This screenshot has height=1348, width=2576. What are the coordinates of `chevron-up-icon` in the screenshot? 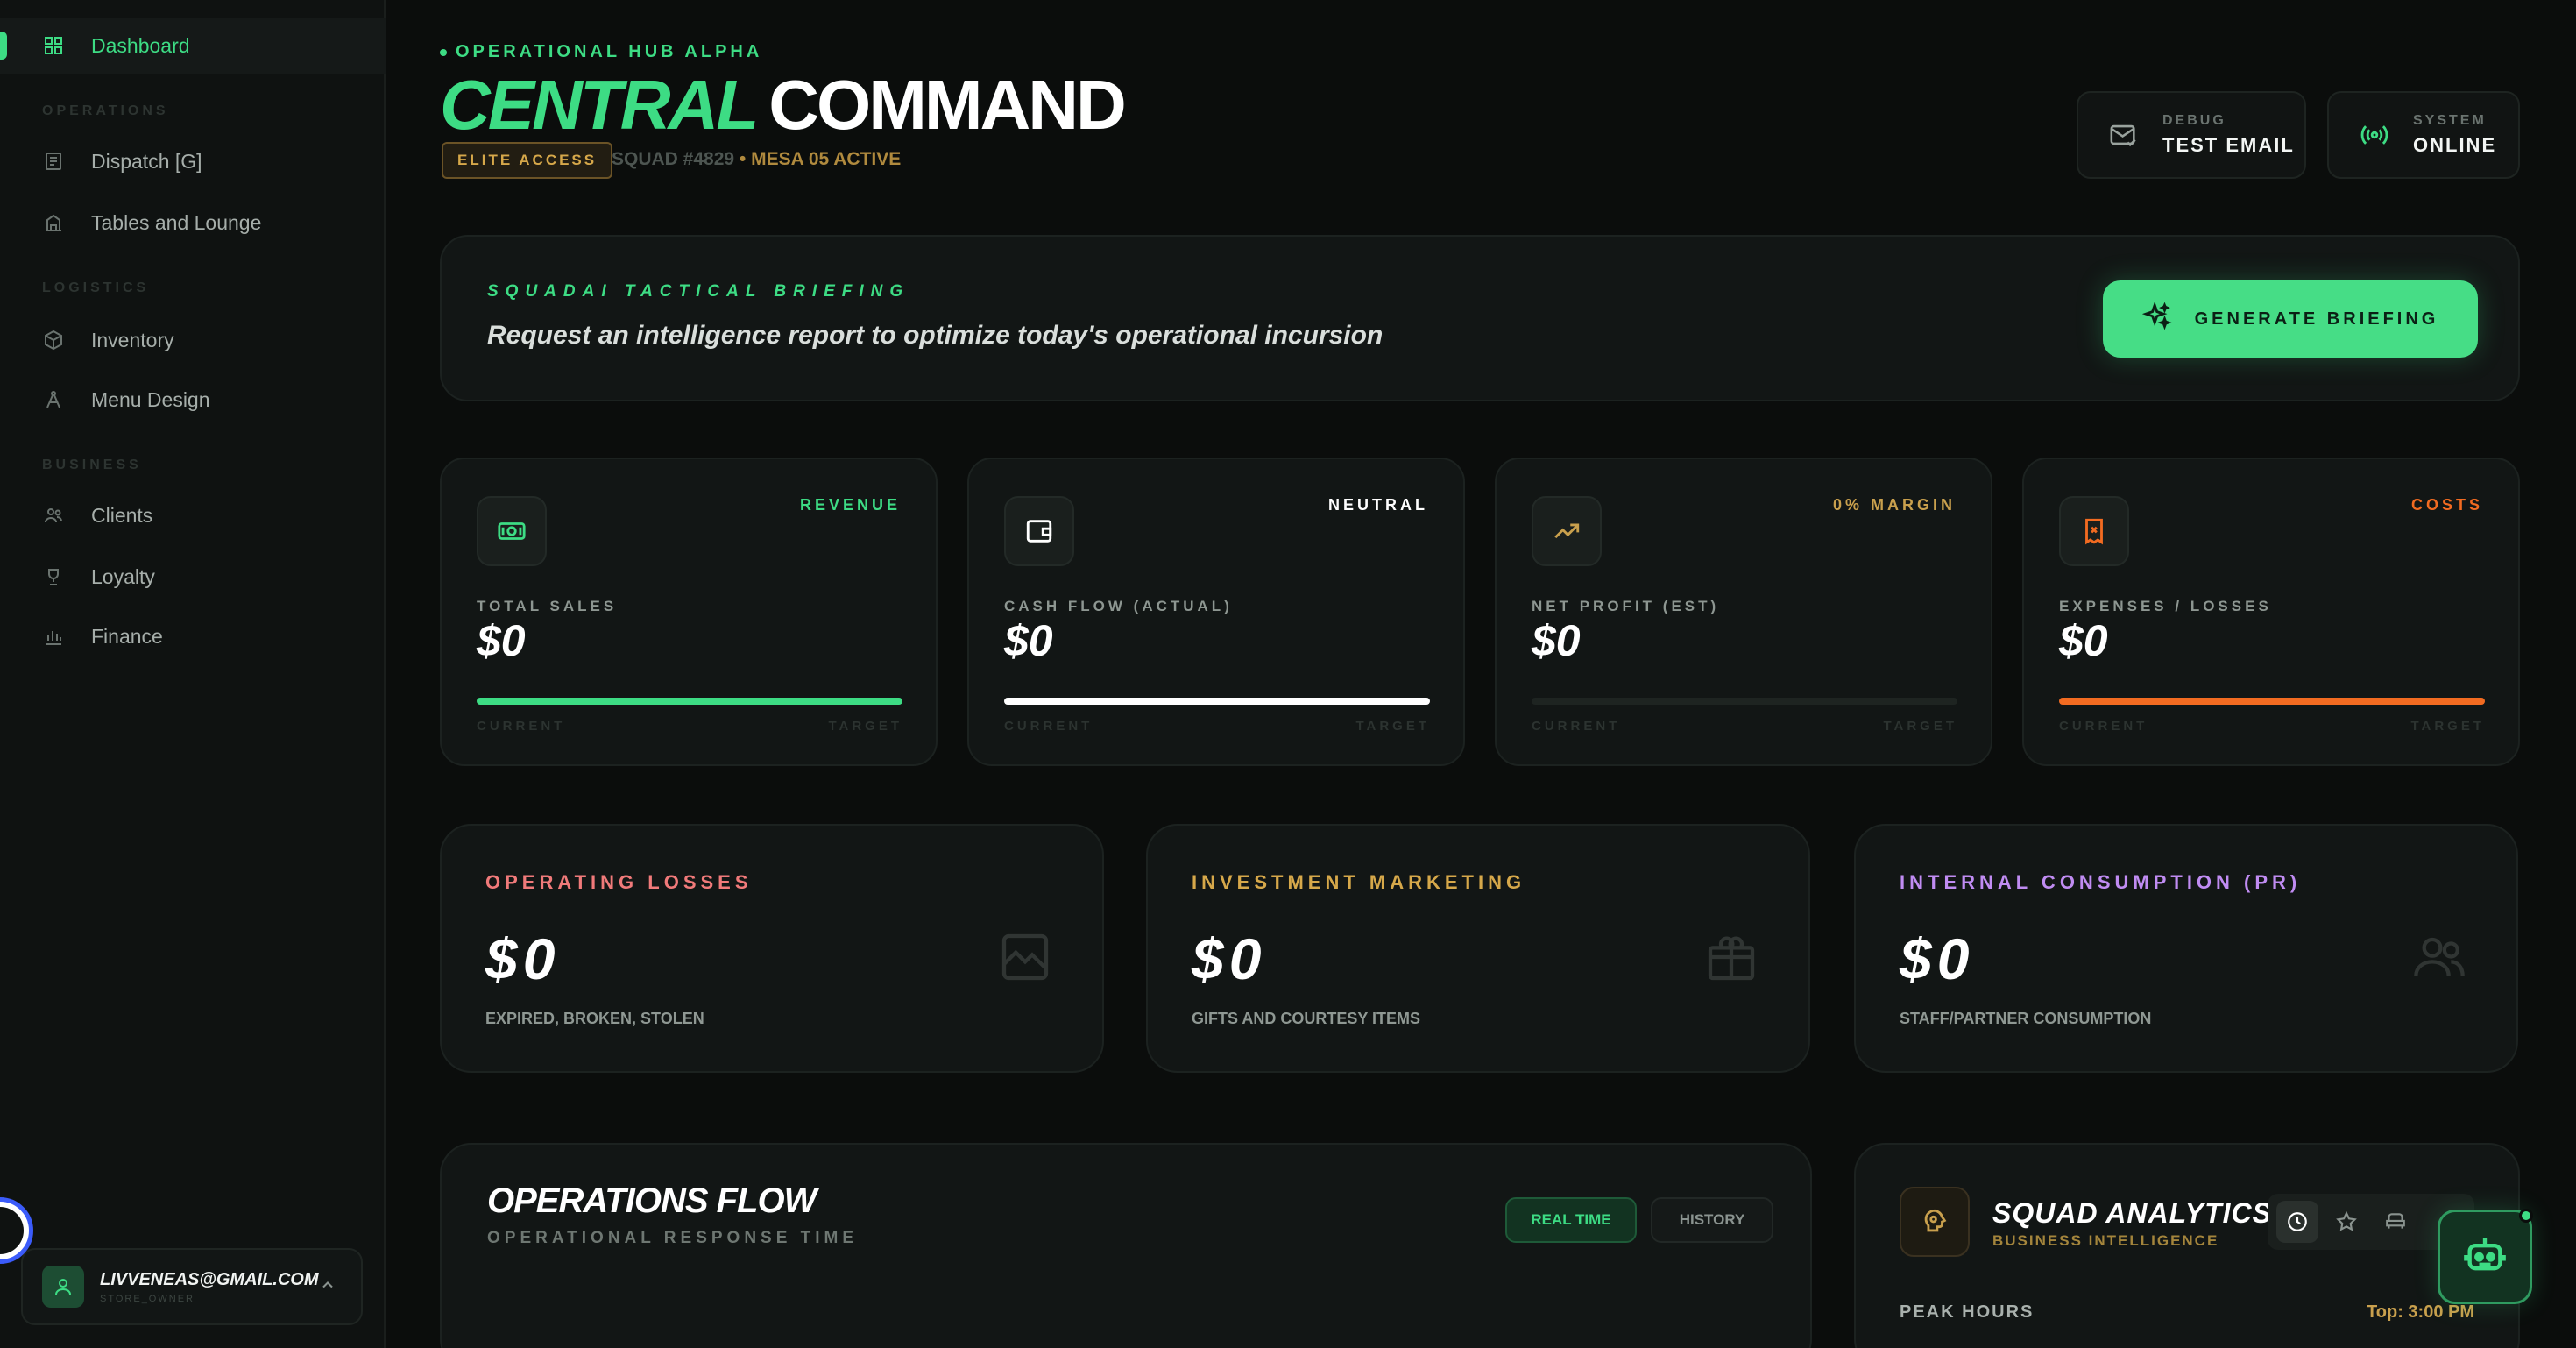 It's located at (327, 1287).